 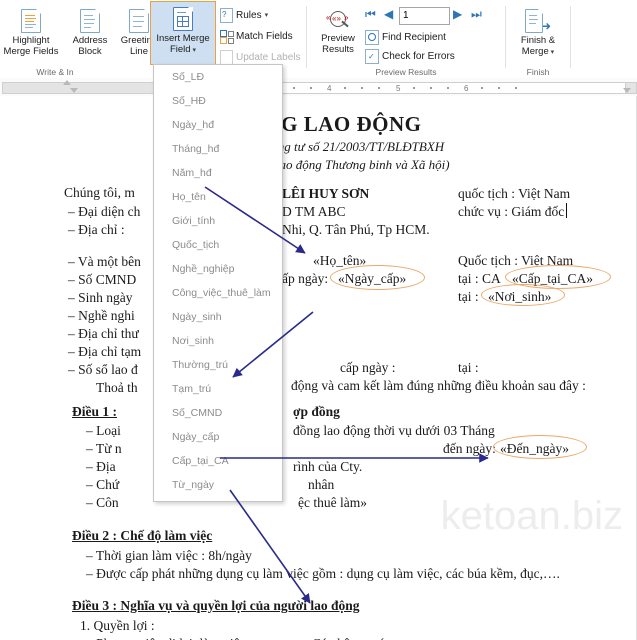 I want to click on menu-item-quoc-tich: Quốc_tịch, so click(x=218, y=245).